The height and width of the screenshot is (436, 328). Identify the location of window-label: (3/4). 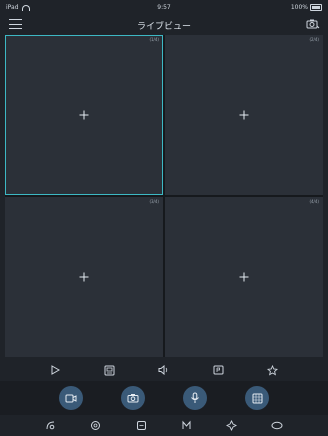
(154, 201).